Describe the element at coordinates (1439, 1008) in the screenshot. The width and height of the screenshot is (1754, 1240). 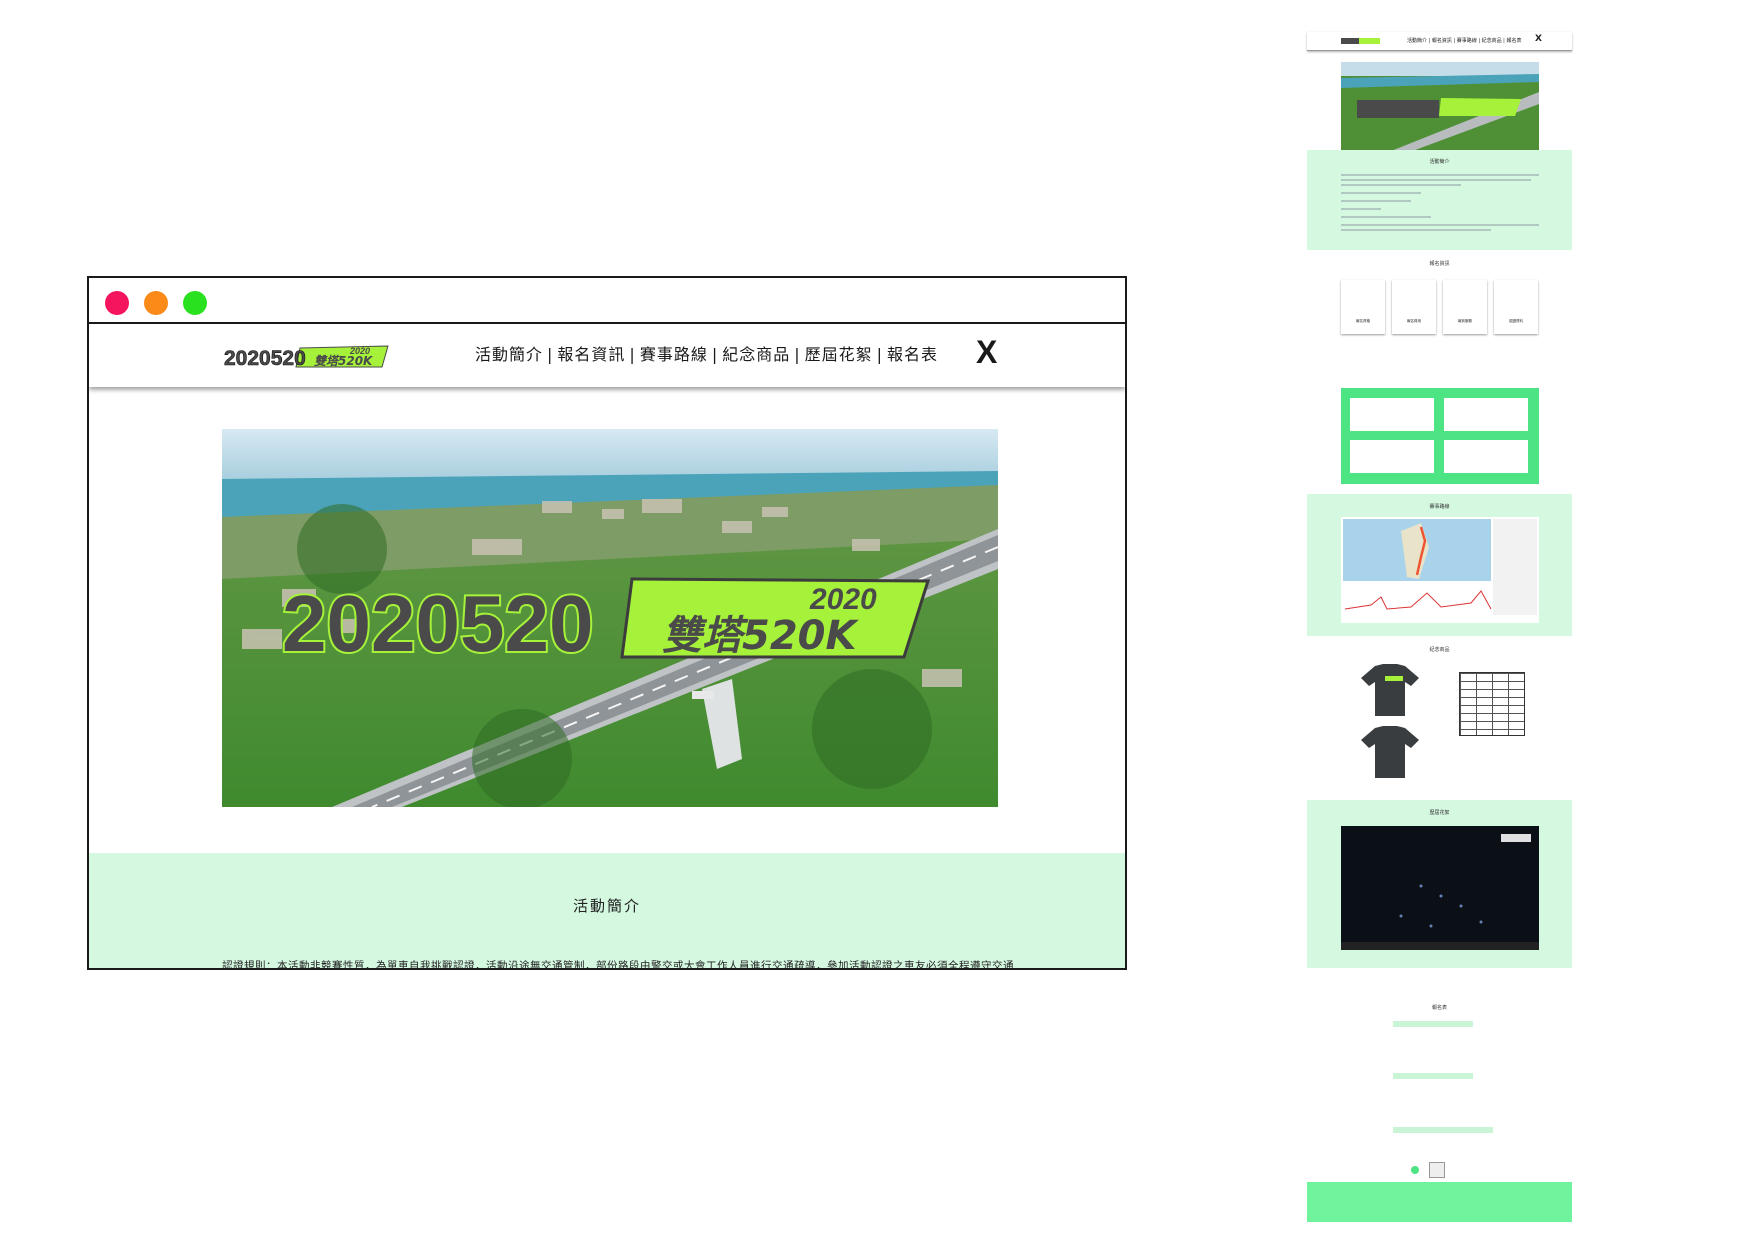
I see `preview-heading-form: 報名表` at that location.